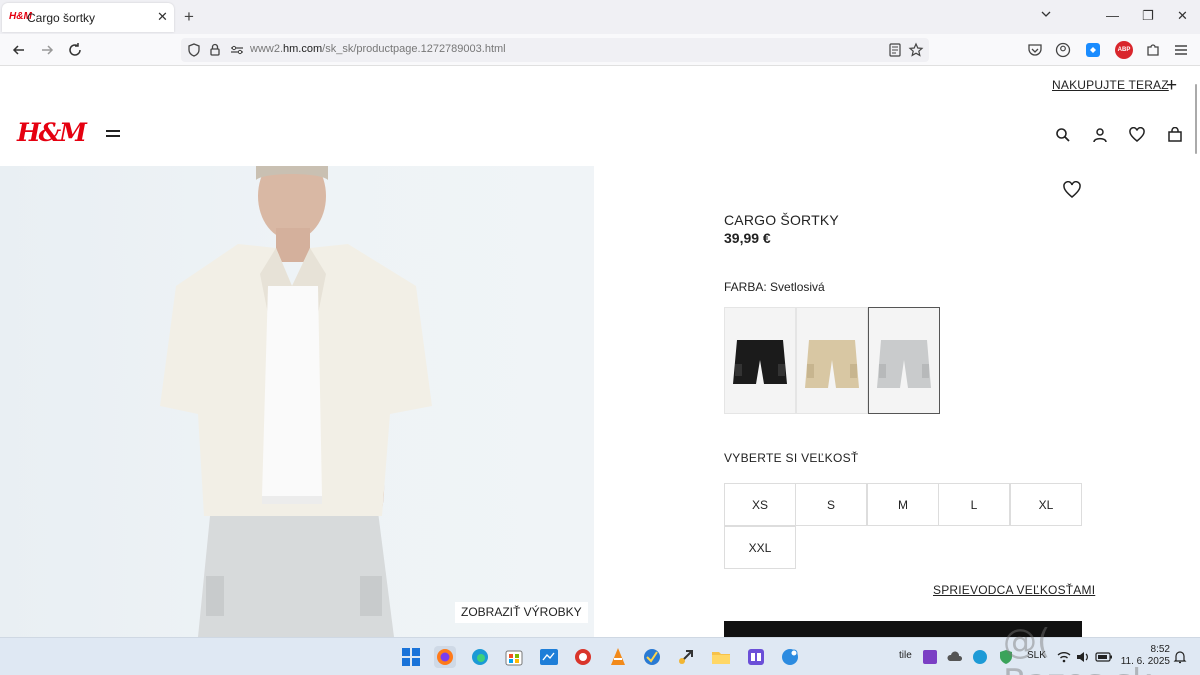 Image resolution: width=1200 pixels, height=675 pixels. What do you see at coordinates (19, 50) in the screenshot?
I see `back-icon` at bounding box center [19, 50].